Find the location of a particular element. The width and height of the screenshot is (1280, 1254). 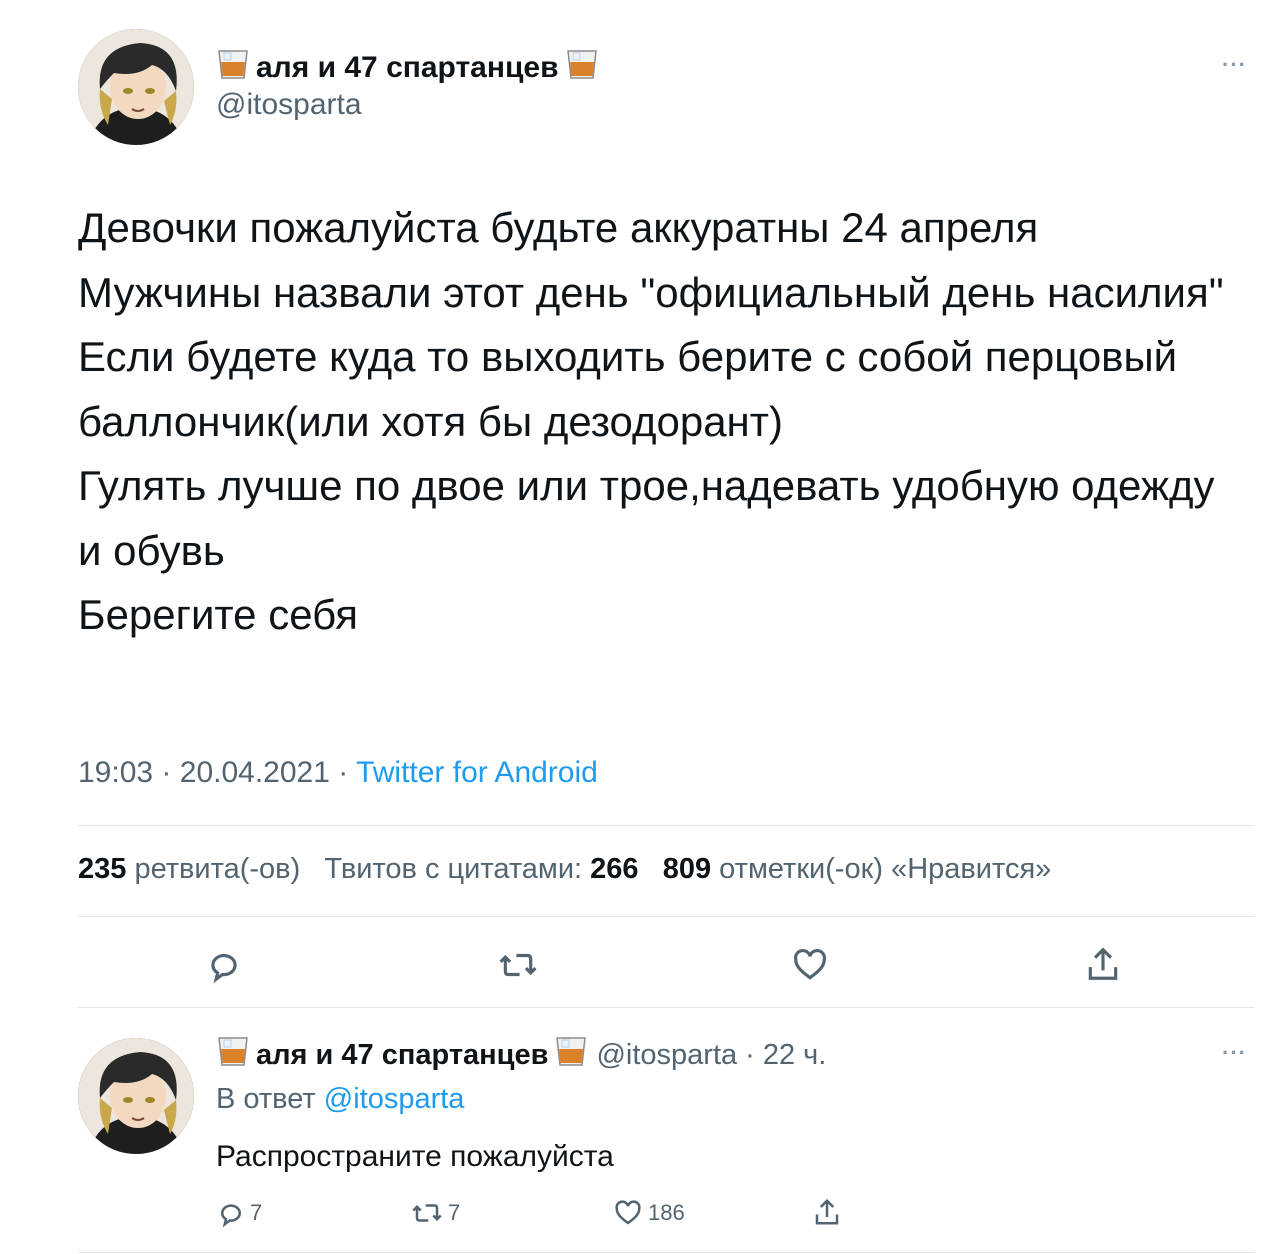

like-button is located at coordinates (810, 967).